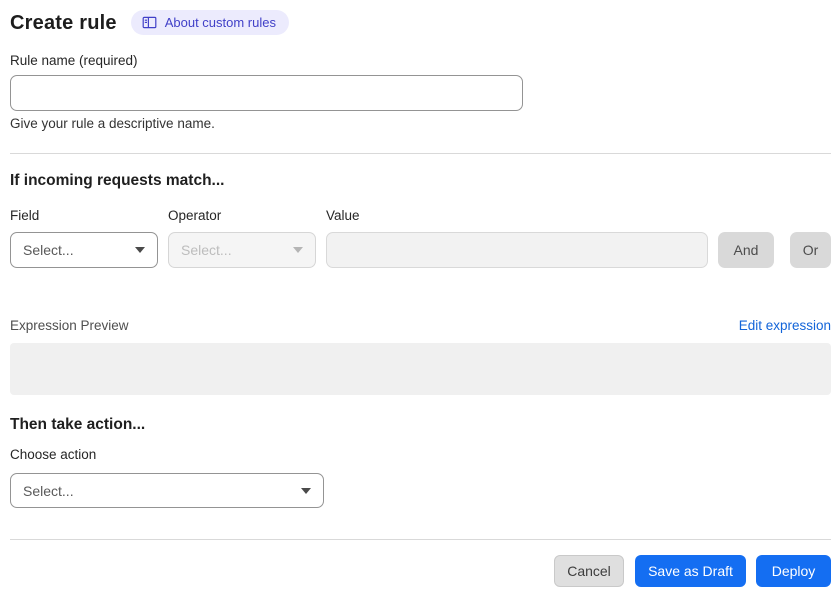 The height and width of the screenshot is (597, 839). Describe the element at coordinates (690, 571) in the screenshot. I see `save-as-draft-button: Save as Draft` at that location.